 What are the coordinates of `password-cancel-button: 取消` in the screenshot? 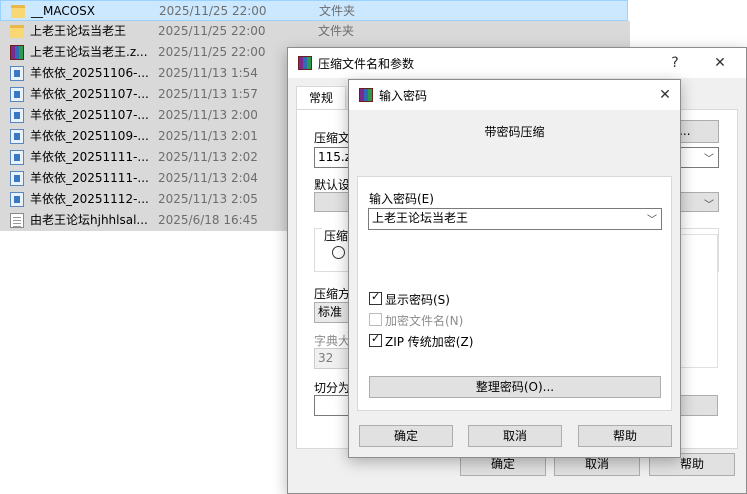 It's located at (515, 436).